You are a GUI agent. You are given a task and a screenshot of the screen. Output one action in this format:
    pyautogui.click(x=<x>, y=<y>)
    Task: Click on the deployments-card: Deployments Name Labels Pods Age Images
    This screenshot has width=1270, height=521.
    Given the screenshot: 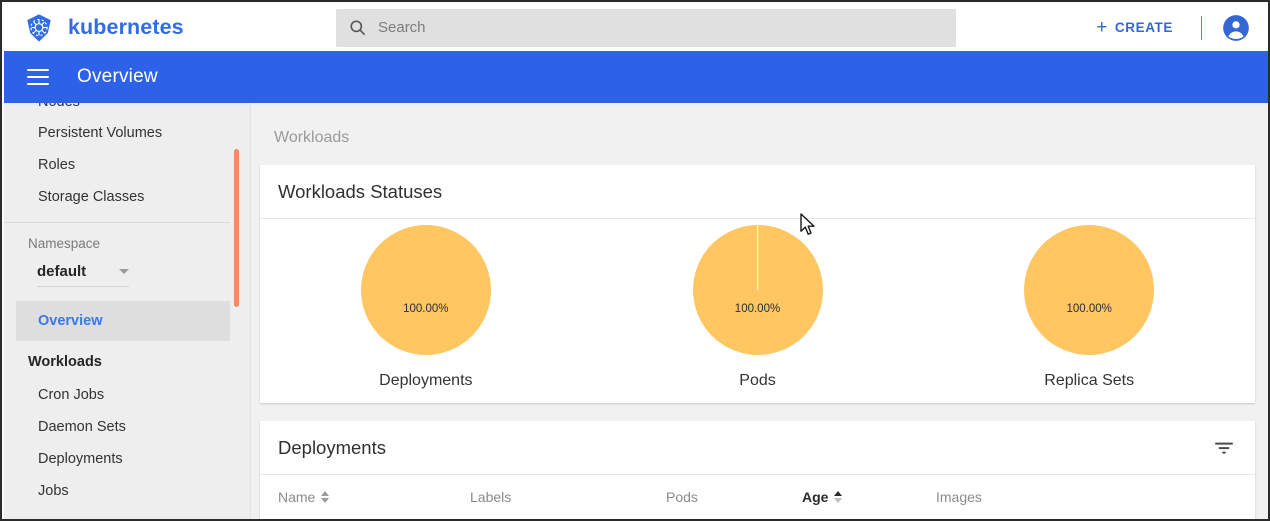 What is the action you would take?
    pyautogui.click(x=757, y=470)
    